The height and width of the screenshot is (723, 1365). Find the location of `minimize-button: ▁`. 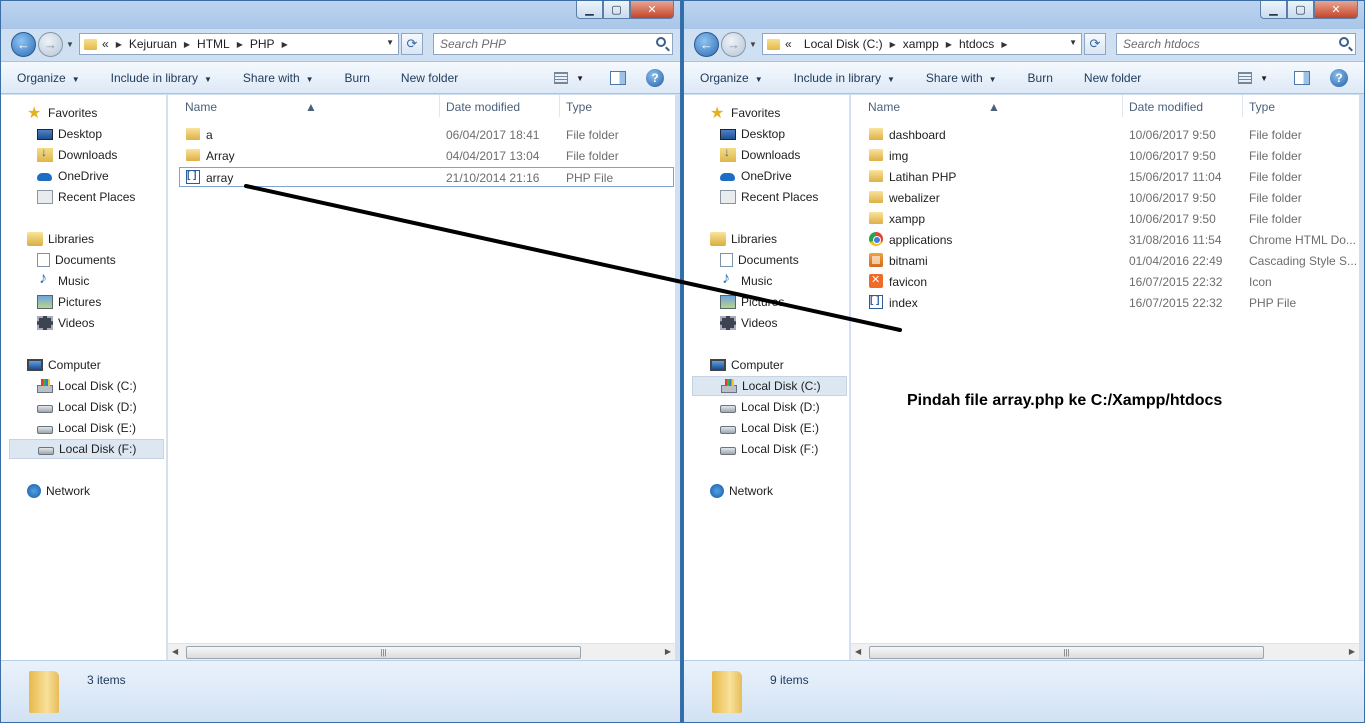

minimize-button: ▁ is located at coordinates (589, 10).